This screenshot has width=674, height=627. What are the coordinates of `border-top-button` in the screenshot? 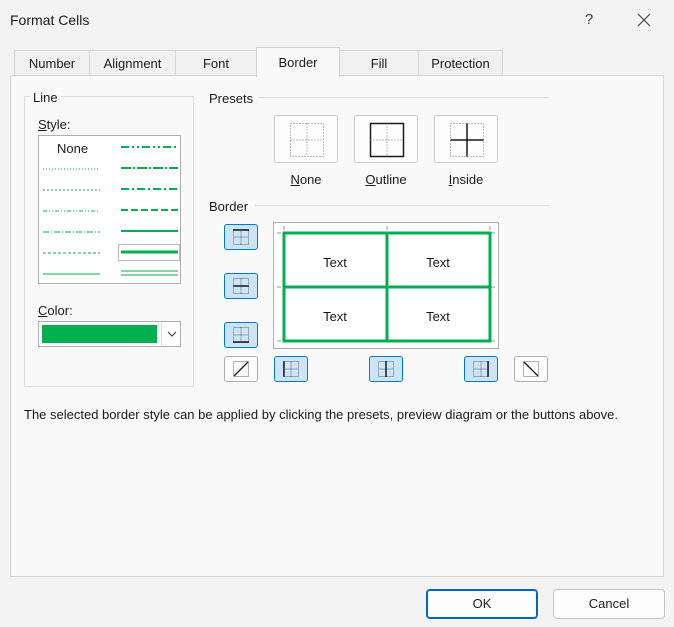 It's located at (241, 237).